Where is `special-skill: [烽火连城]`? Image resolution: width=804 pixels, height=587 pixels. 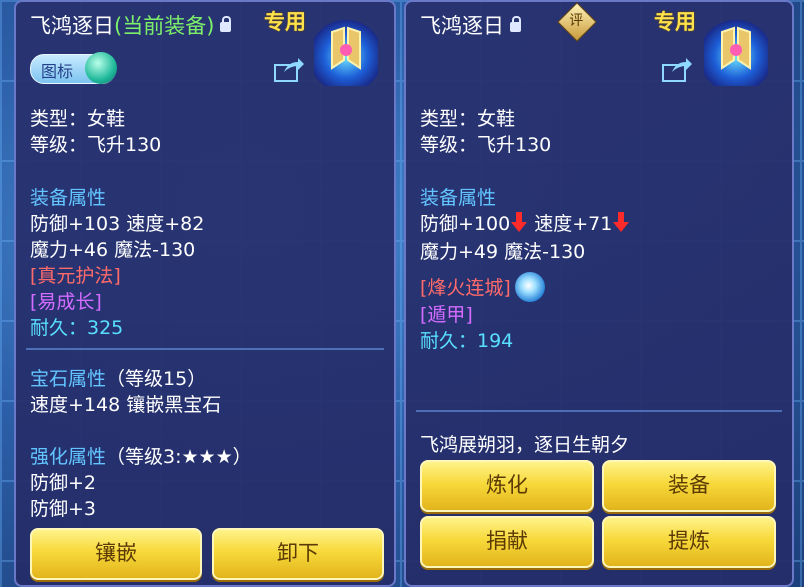 special-skill: [烽火连城] is located at coordinates (482, 287).